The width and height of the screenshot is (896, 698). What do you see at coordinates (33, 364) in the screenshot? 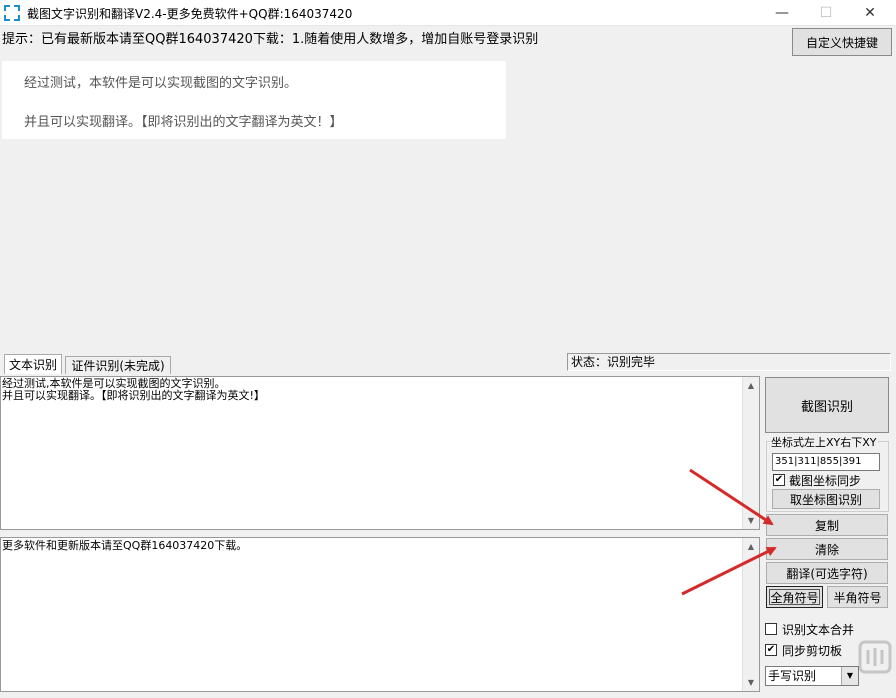
I see `tab-text-recognition: 文本识别` at bounding box center [33, 364].